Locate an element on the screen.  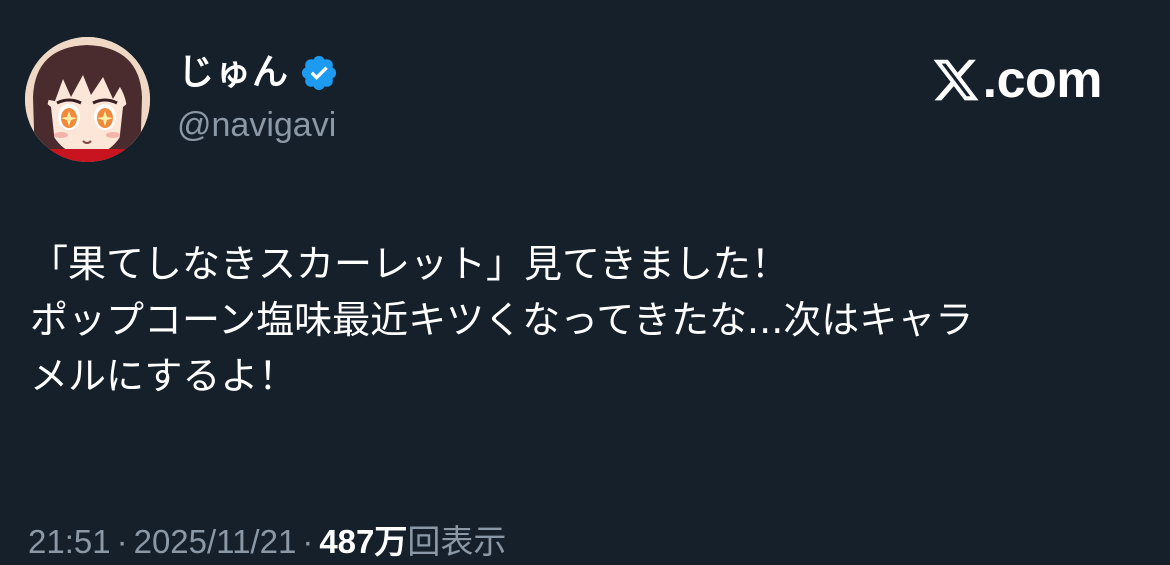
views-count: 487万 is located at coordinates (363, 541).